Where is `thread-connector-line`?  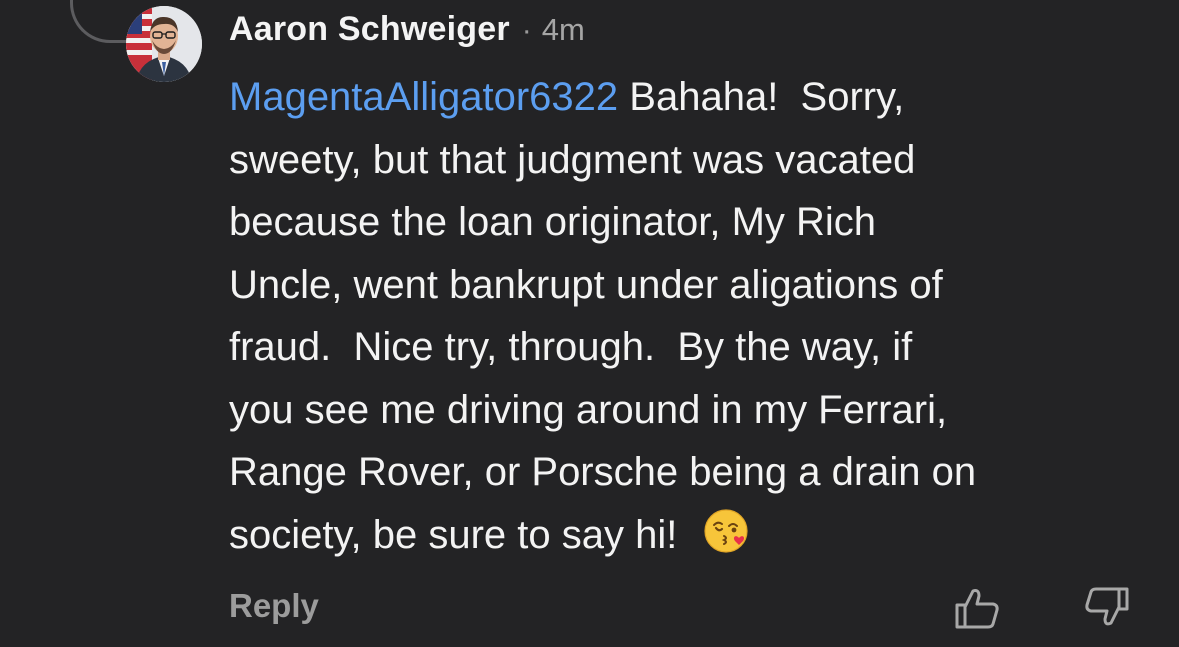 thread-connector-line is located at coordinates (101, 21).